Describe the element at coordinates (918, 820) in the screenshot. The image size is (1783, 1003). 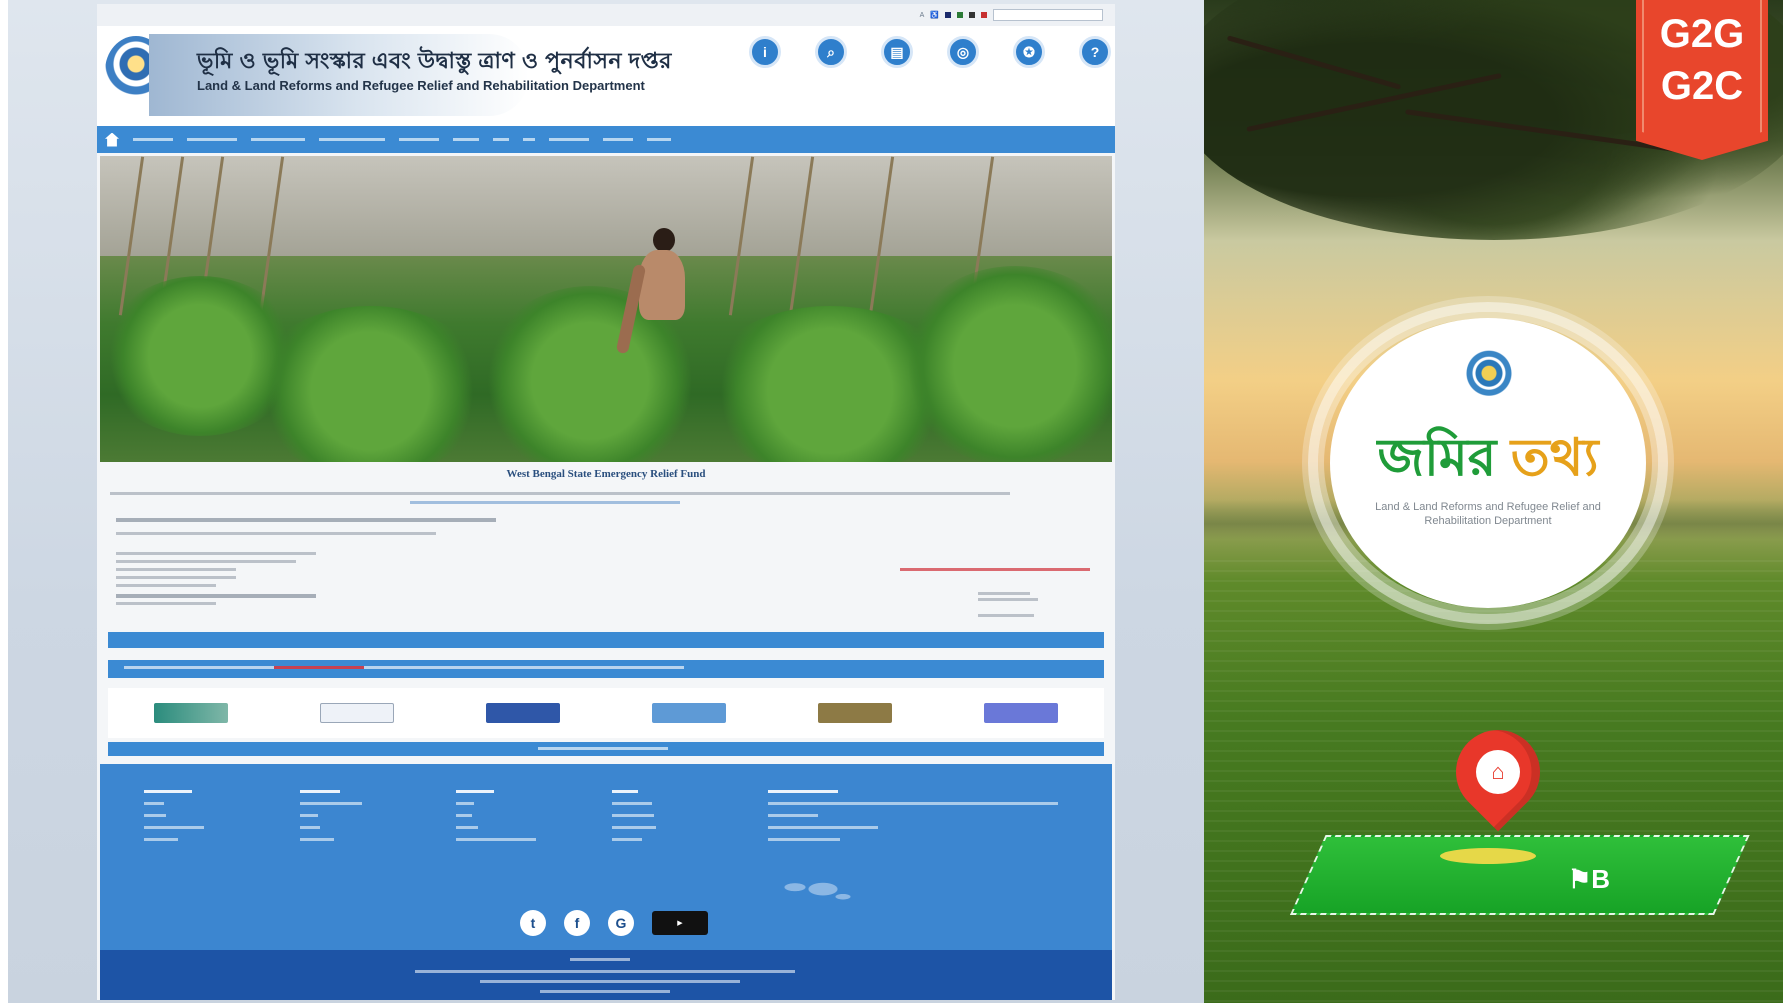
I see `footer-contact-column` at that location.